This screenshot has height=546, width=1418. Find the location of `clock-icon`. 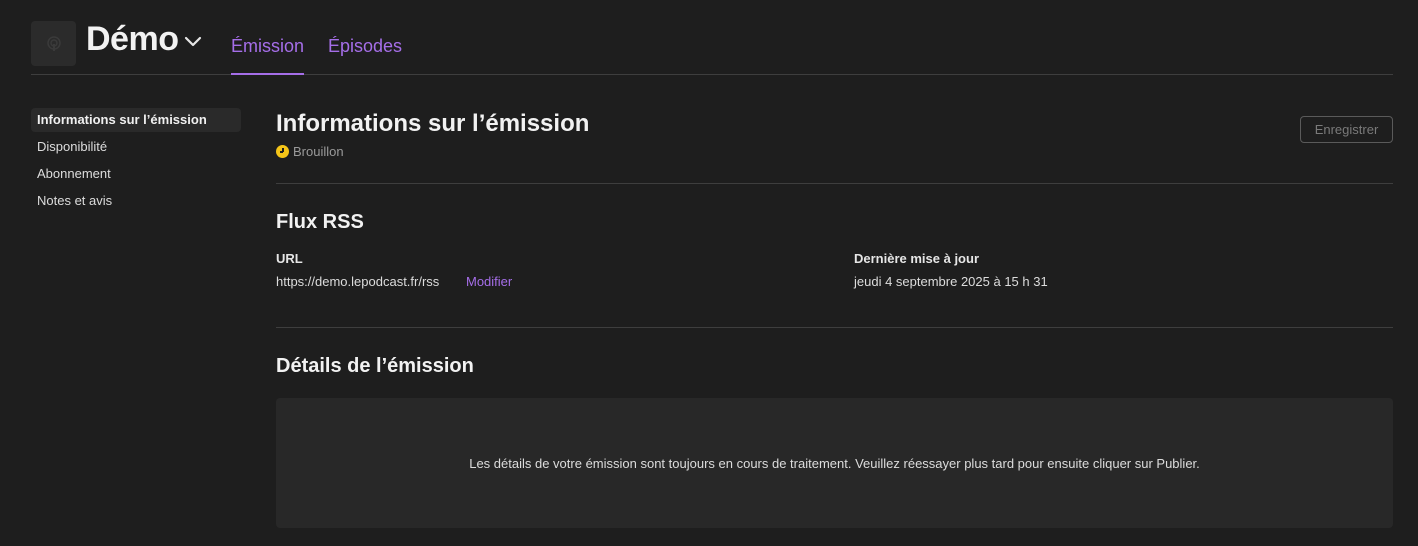

clock-icon is located at coordinates (282, 151).